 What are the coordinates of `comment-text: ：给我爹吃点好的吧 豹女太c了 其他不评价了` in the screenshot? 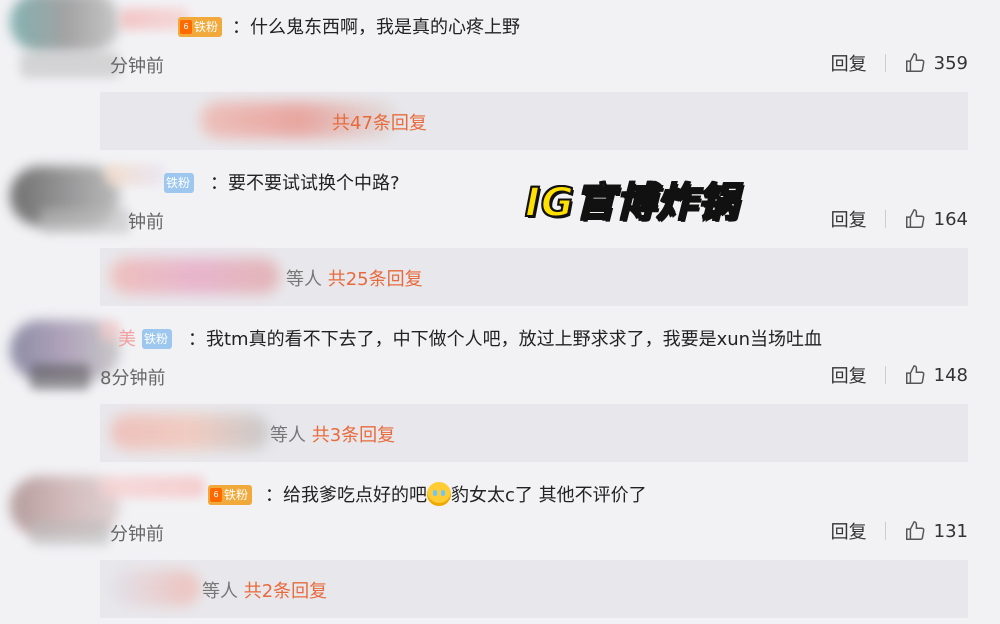 It's located at (456, 495).